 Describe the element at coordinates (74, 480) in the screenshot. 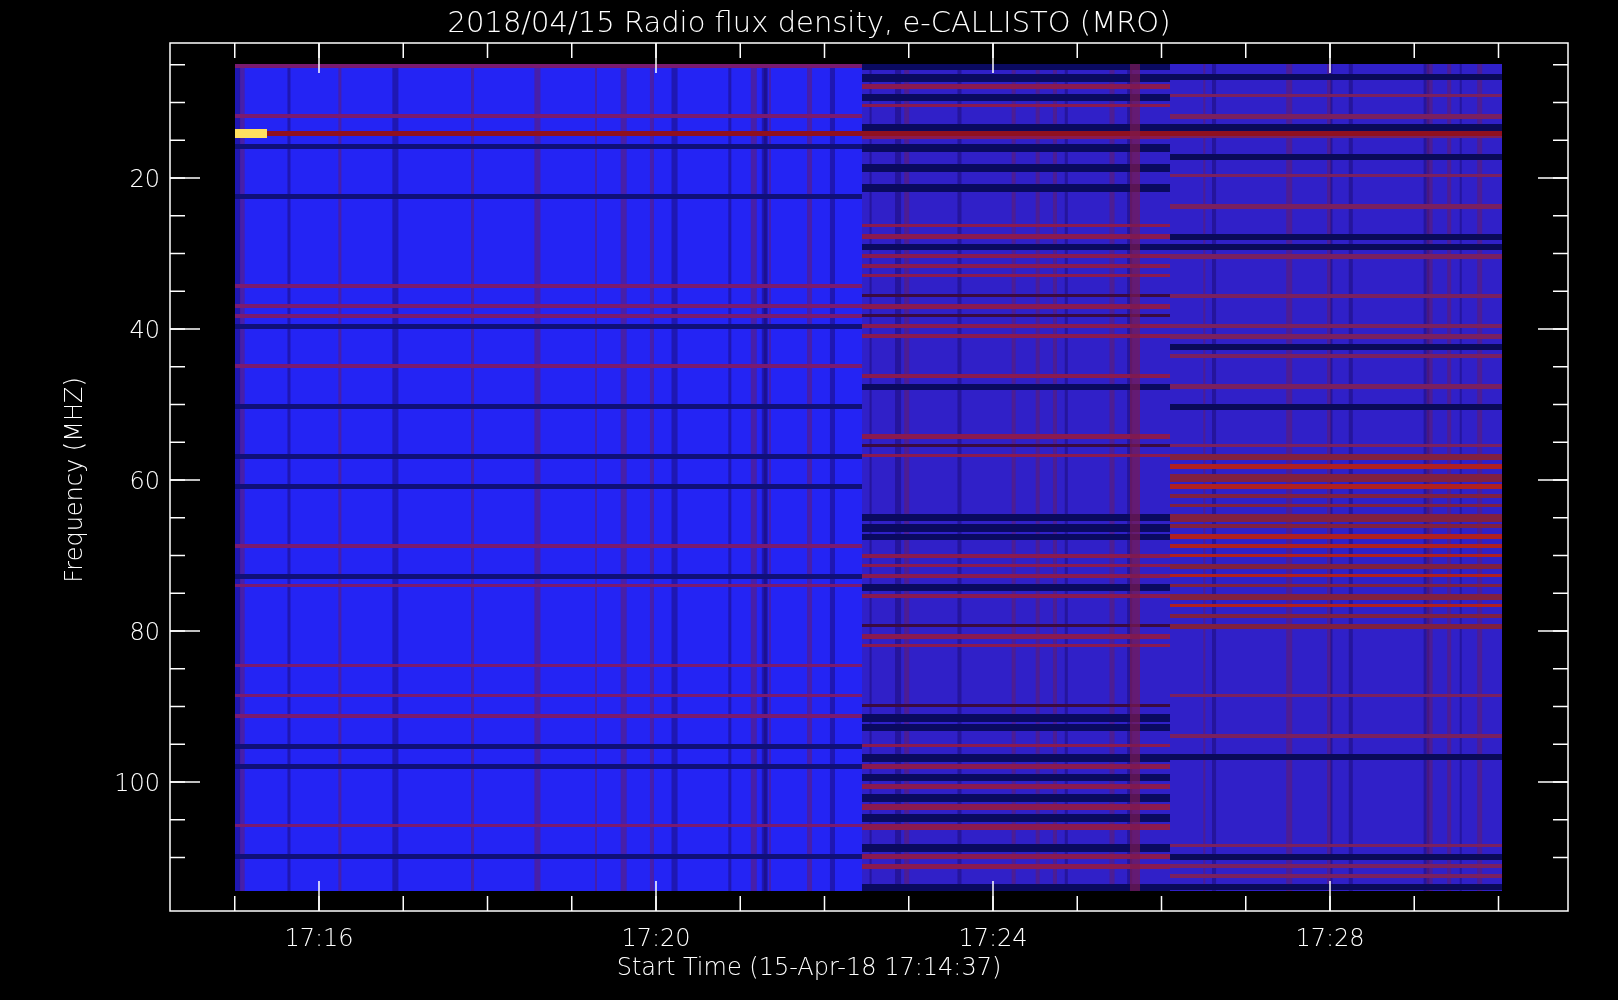

I see `y-axis-title: Frequency (MHZ)` at that location.